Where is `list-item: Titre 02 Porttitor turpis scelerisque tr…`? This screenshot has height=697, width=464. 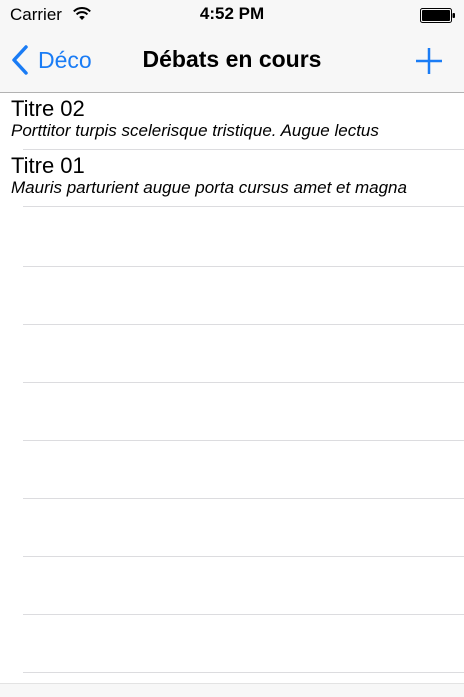 list-item: Titre 02 Porttitor turpis scelerisque tr… is located at coordinates (232, 121).